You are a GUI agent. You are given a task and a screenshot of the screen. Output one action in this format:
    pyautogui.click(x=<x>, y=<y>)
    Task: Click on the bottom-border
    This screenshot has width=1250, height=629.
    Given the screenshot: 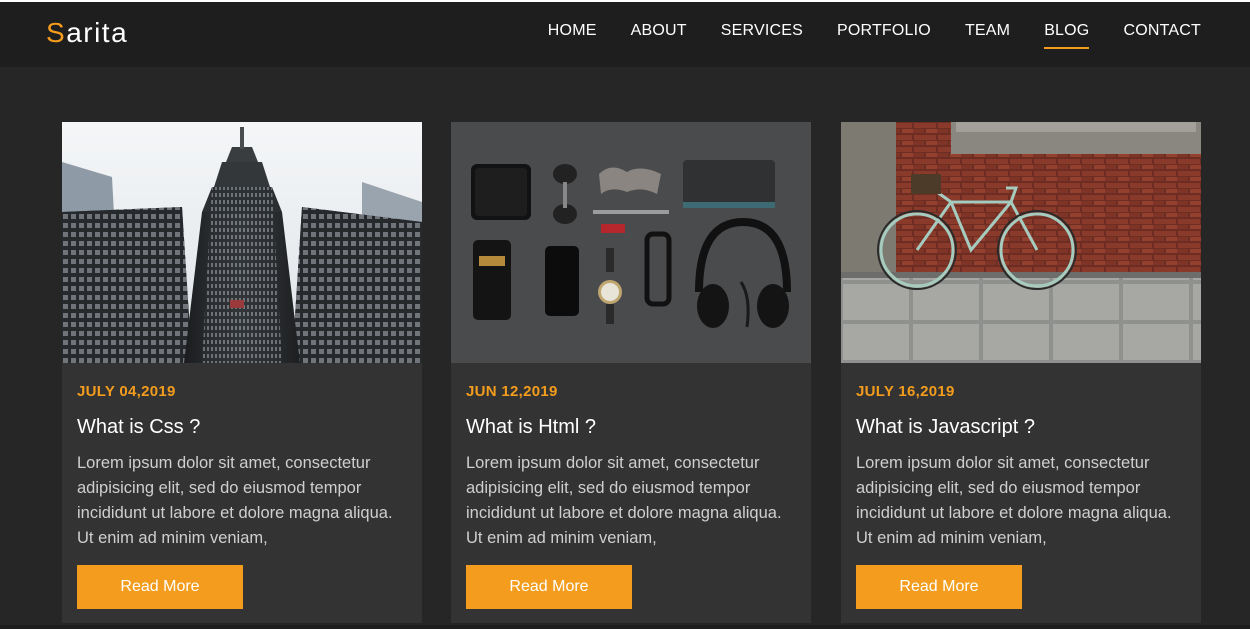 What is the action you would take?
    pyautogui.click(x=625, y=627)
    